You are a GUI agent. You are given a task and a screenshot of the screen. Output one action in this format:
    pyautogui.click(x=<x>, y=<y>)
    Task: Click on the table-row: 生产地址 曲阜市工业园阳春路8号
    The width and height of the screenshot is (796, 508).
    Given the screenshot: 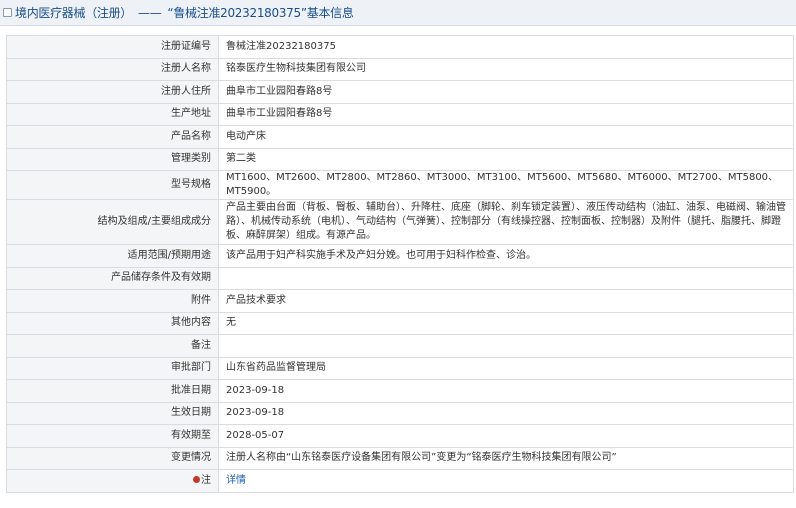 What is the action you would take?
    pyautogui.click(x=400, y=114)
    